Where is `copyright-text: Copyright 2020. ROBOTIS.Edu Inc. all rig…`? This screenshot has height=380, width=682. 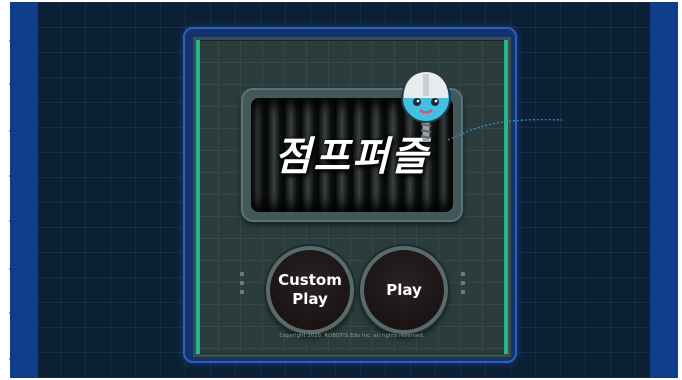 copyright-text: Copyright 2020. ROBOTIS.Edu Inc. all rig… is located at coordinates (352, 336).